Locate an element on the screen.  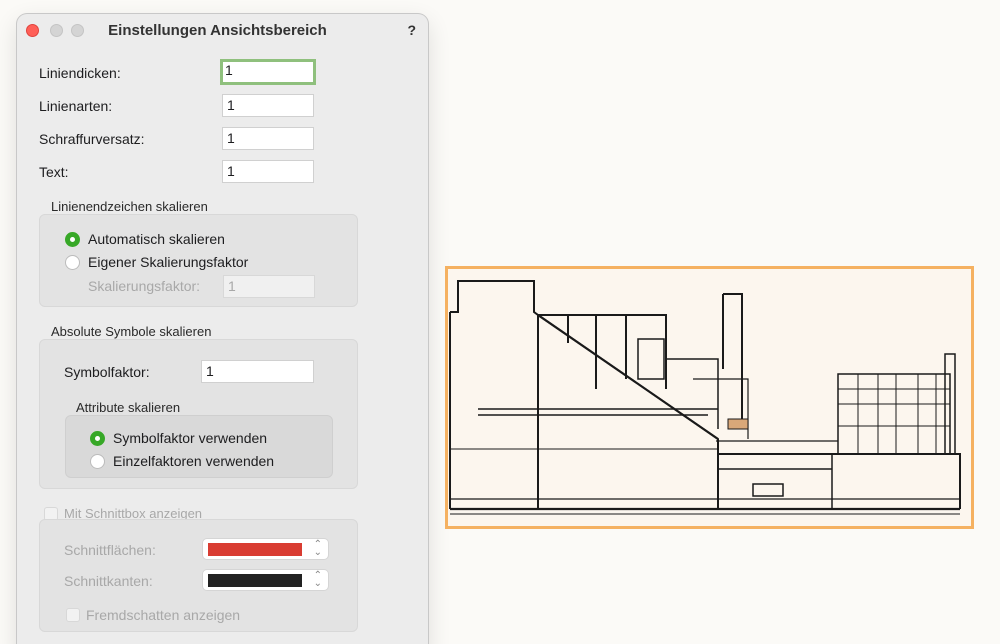
line-types-label: Linienarten: is located at coordinates (76, 106).